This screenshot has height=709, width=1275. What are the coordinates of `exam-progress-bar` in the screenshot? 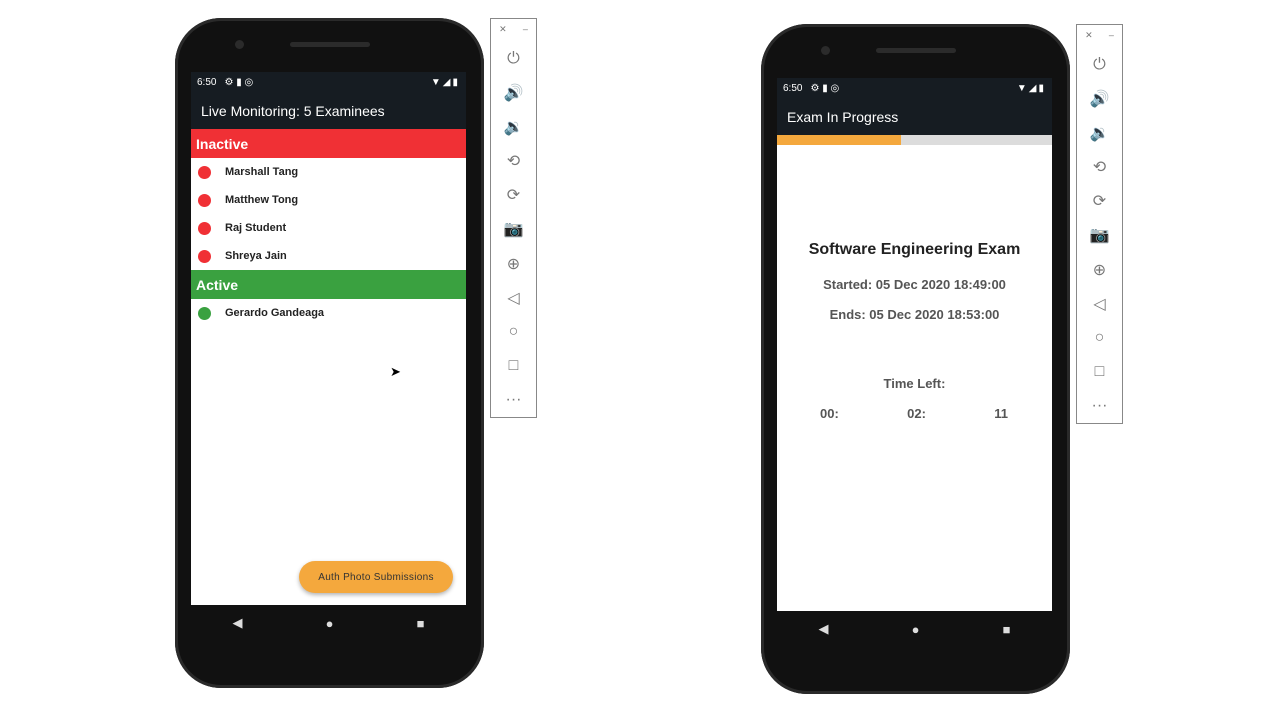 It's located at (914, 140).